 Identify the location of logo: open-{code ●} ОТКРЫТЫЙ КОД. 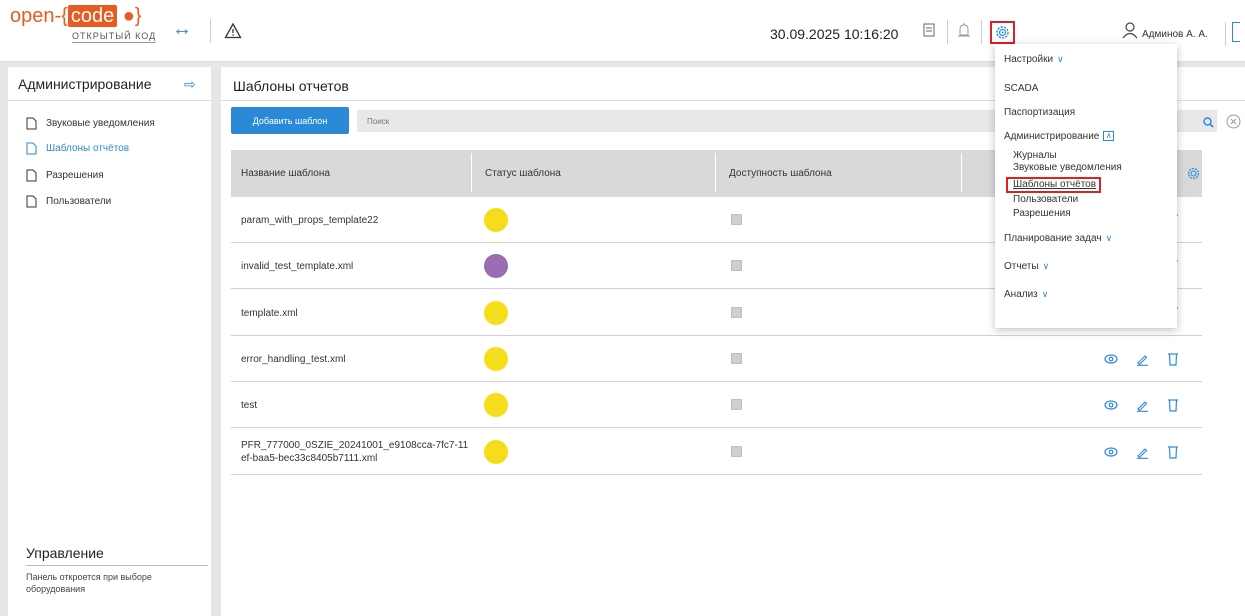
(85, 32).